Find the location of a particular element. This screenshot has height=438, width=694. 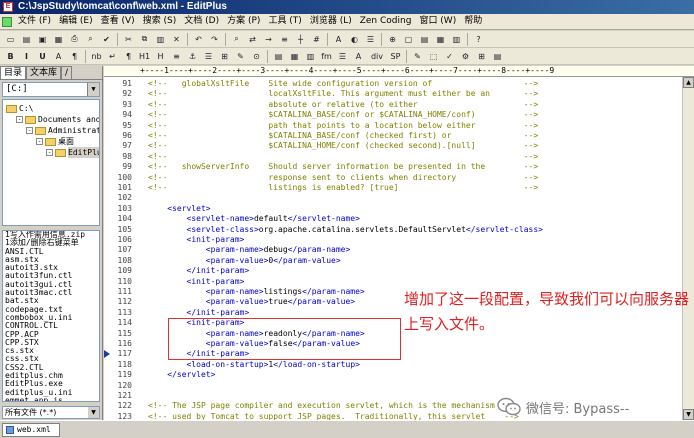

ruler-icon: ┼ is located at coordinates (300, 39).